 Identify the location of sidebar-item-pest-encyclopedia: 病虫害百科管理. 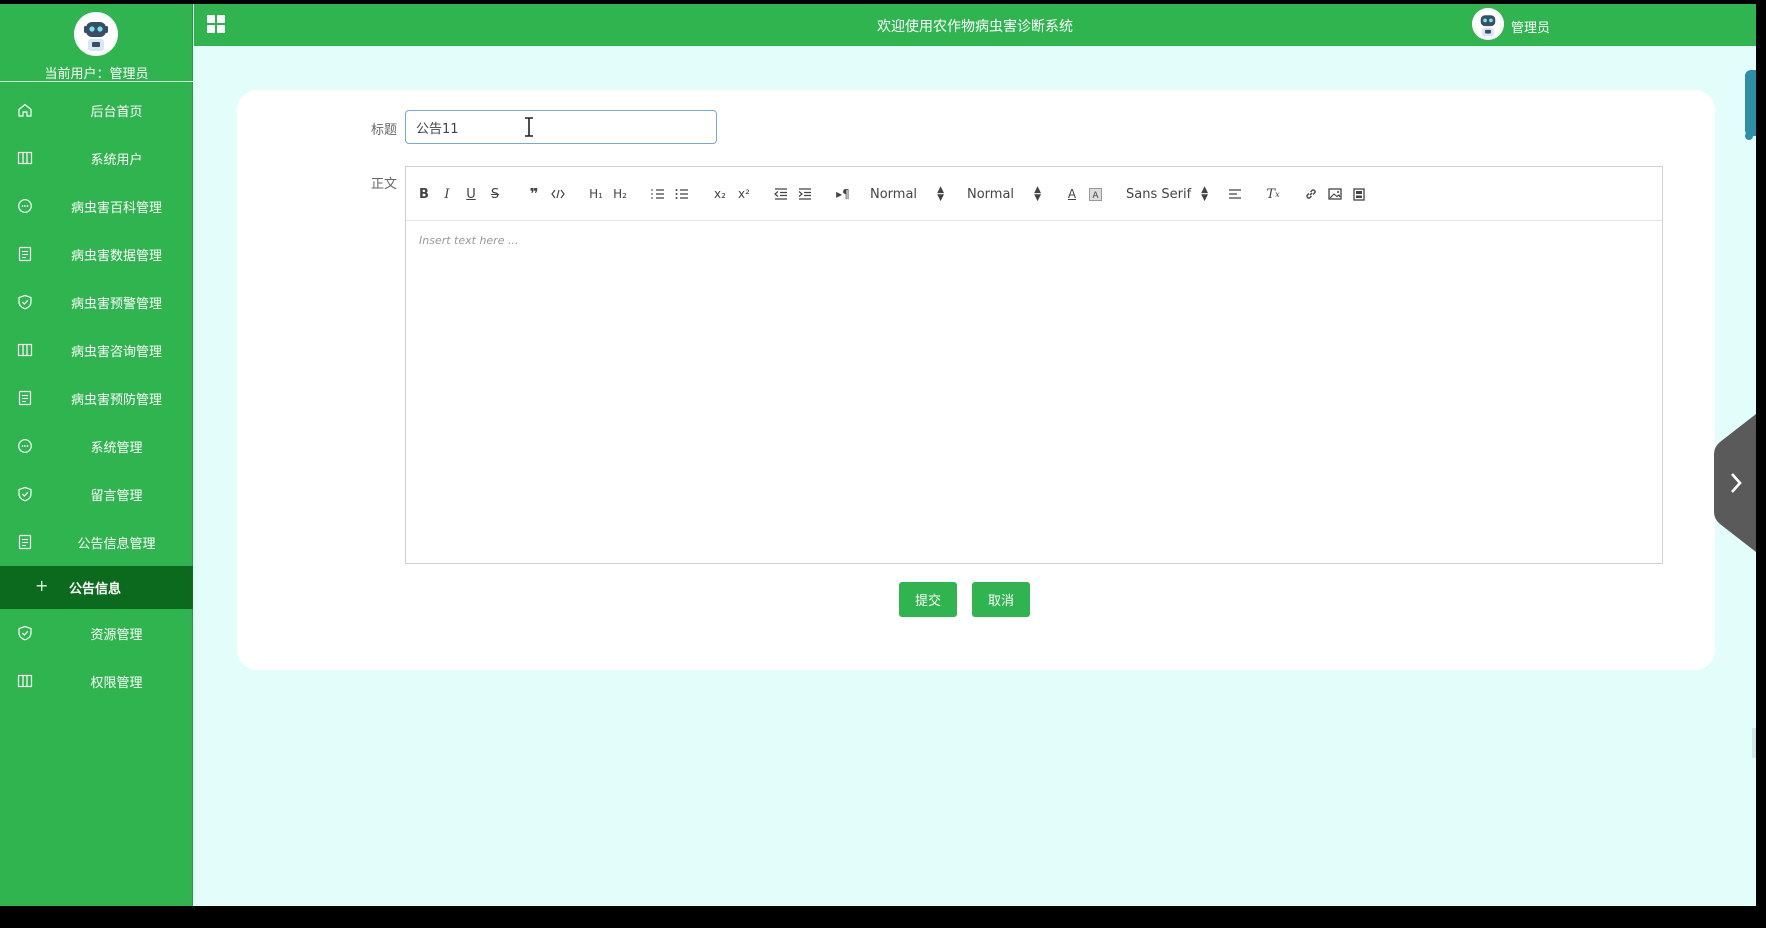
(96, 206).